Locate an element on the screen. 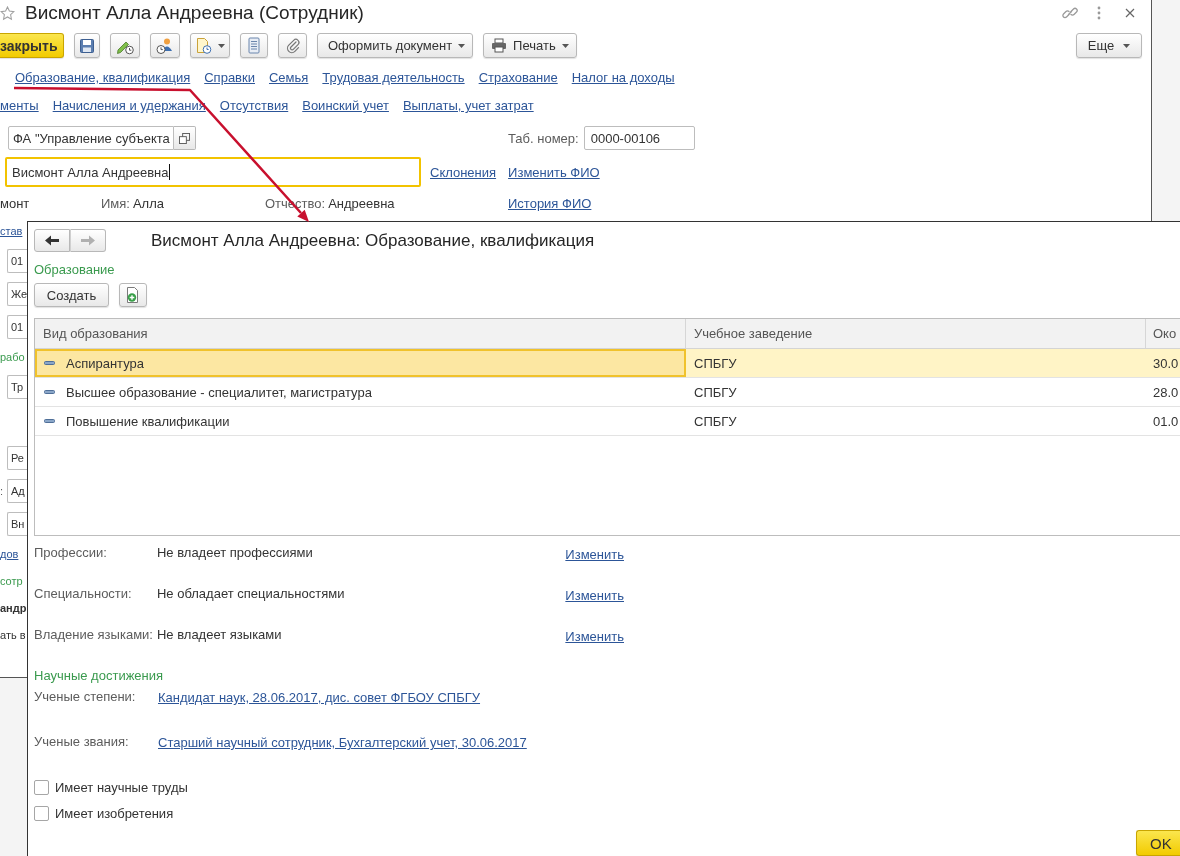 The height and width of the screenshot is (856, 1180). more-button: Еще is located at coordinates (1109, 45).